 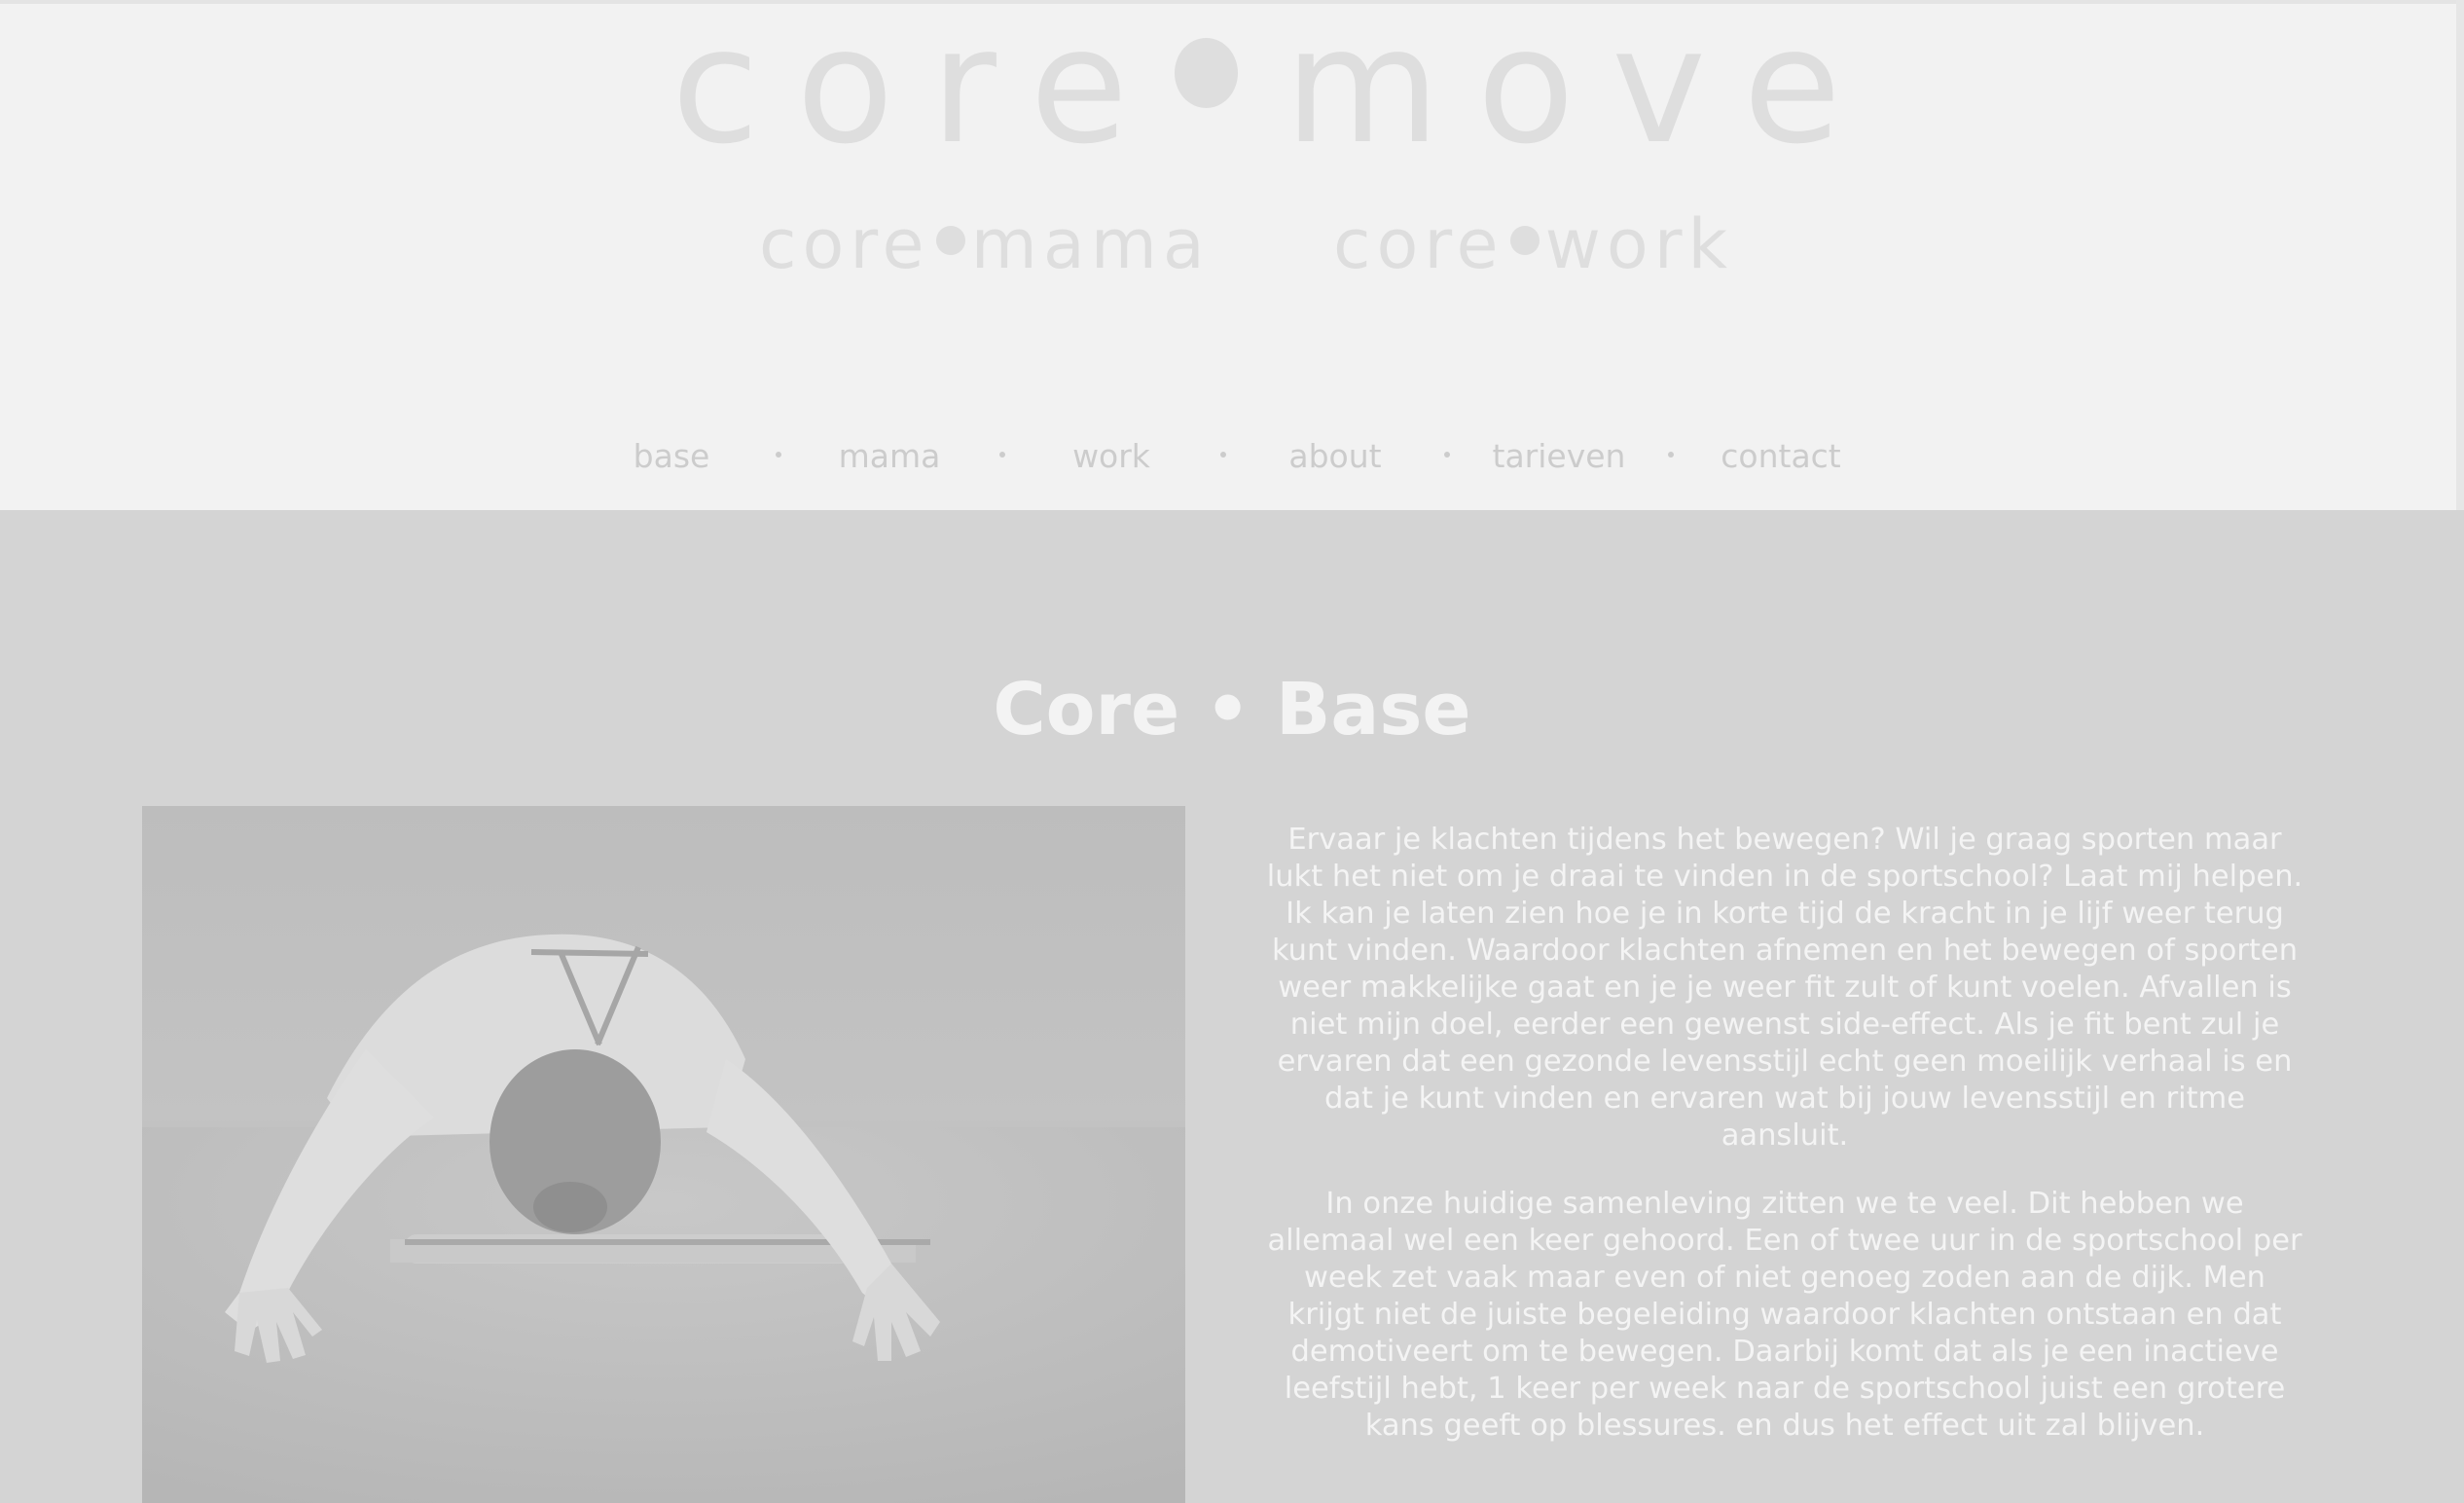 What do you see at coordinates (950, 241) in the screenshot?
I see `core-mama-dot-icon` at bounding box center [950, 241].